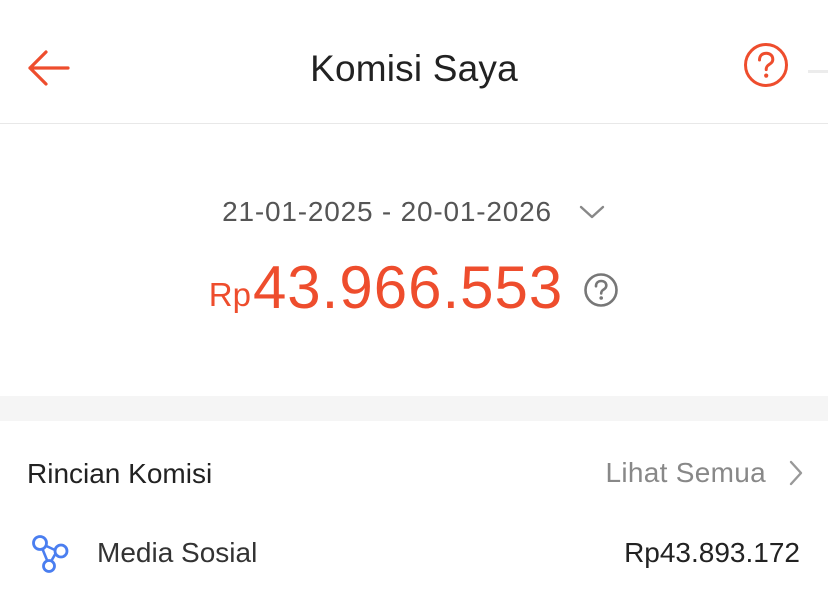  What do you see at coordinates (414, 553) in the screenshot?
I see `list-item: Media Sosial Rp43.893.172` at bounding box center [414, 553].